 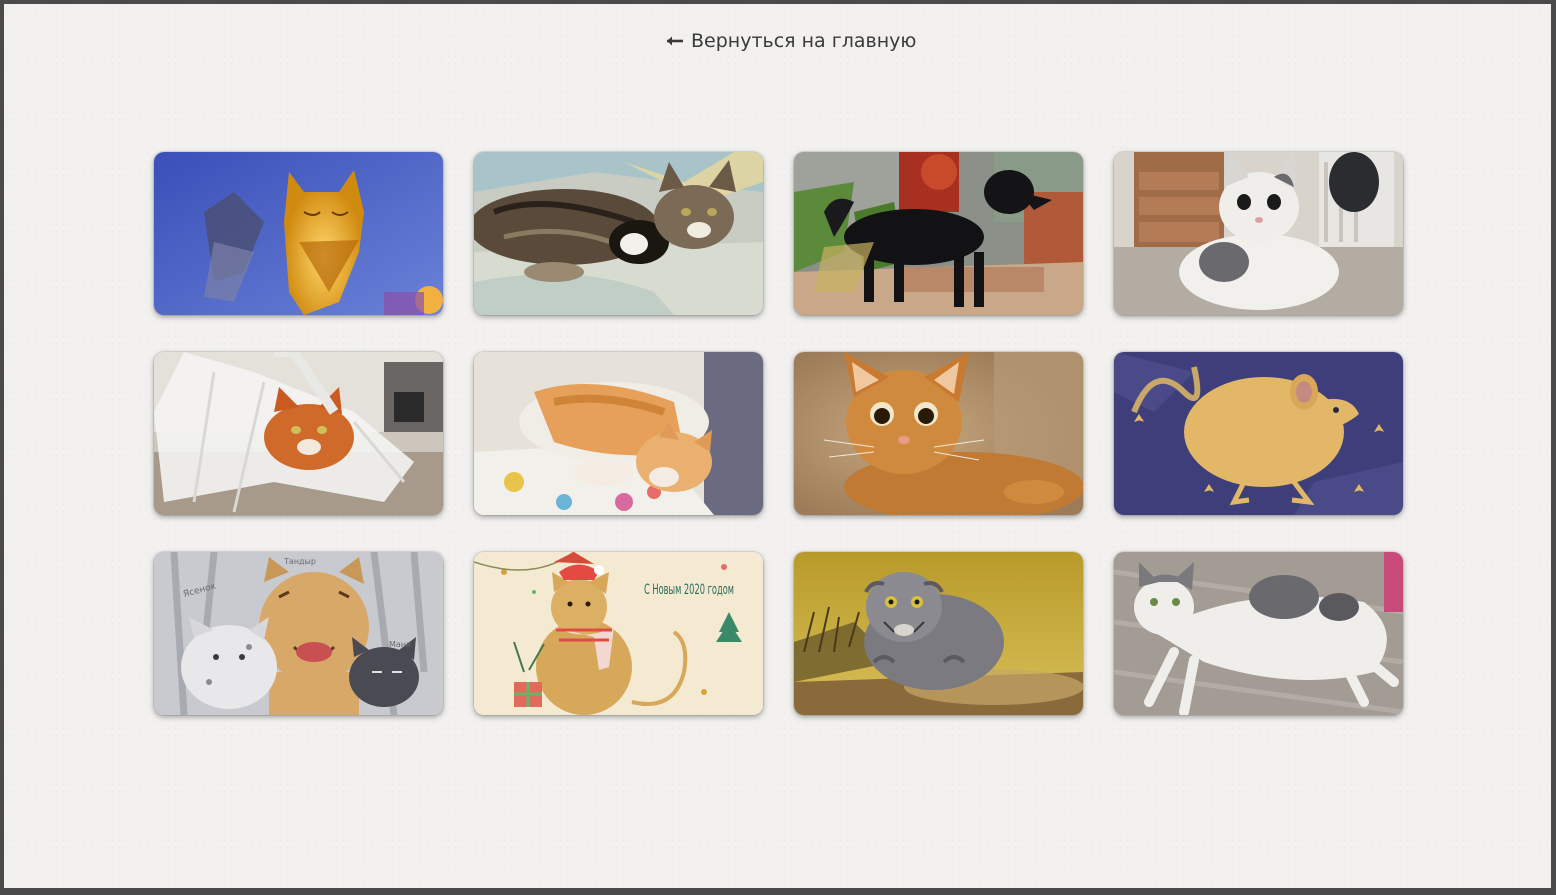 I want to click on big-cats-drawing-image: Ясенок Тандыр Маня, so click(x=298, y=633).